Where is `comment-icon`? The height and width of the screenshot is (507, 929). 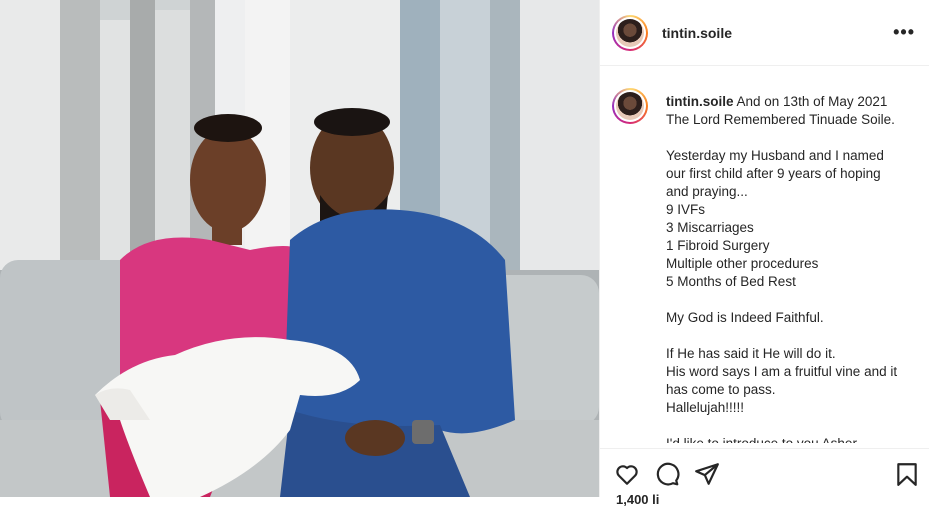
comment-icon is located at coordinates (667, 474).